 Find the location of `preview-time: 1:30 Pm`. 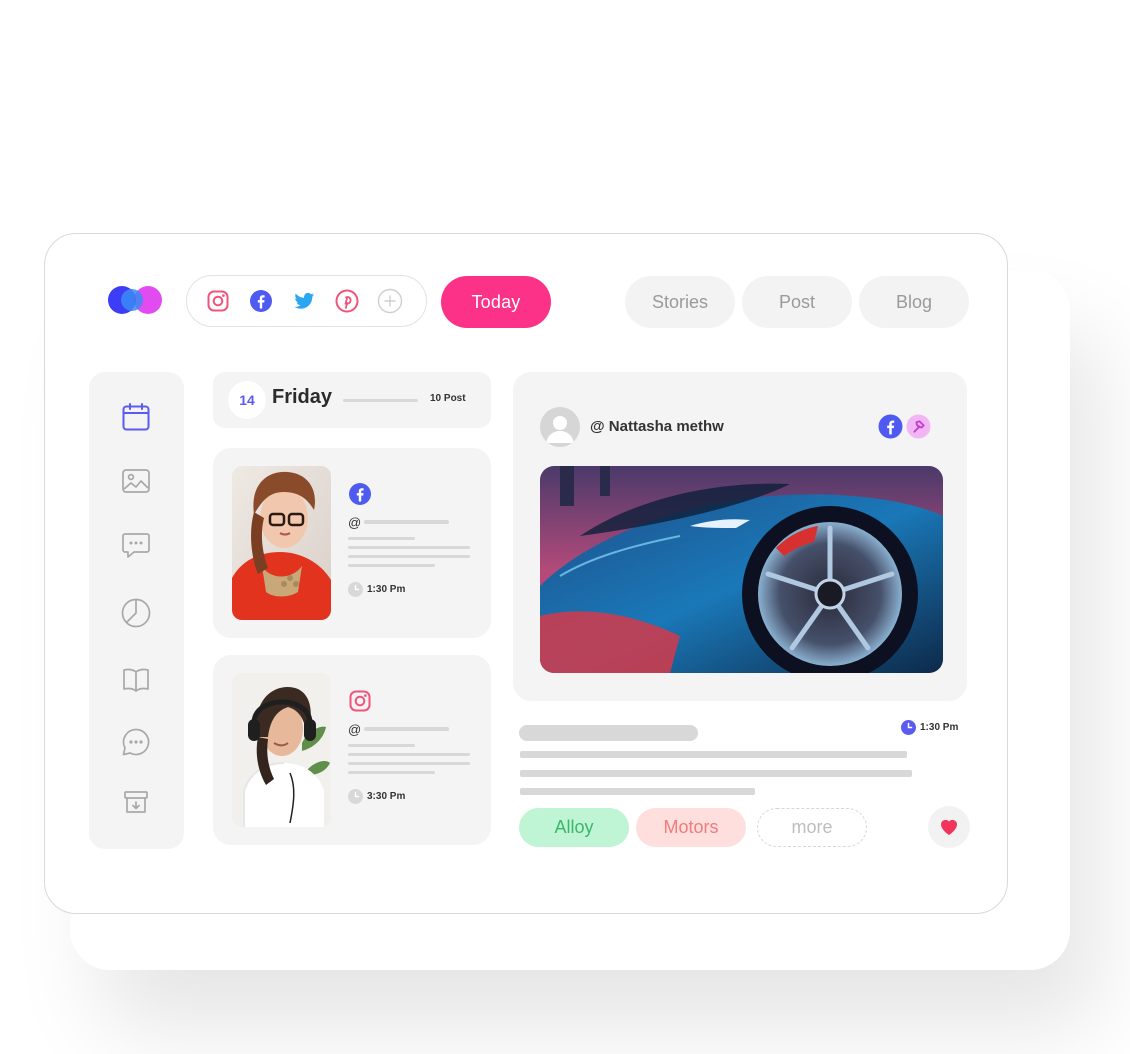

preview-time: 1:30 Pm is located at coordinates (929, 727).